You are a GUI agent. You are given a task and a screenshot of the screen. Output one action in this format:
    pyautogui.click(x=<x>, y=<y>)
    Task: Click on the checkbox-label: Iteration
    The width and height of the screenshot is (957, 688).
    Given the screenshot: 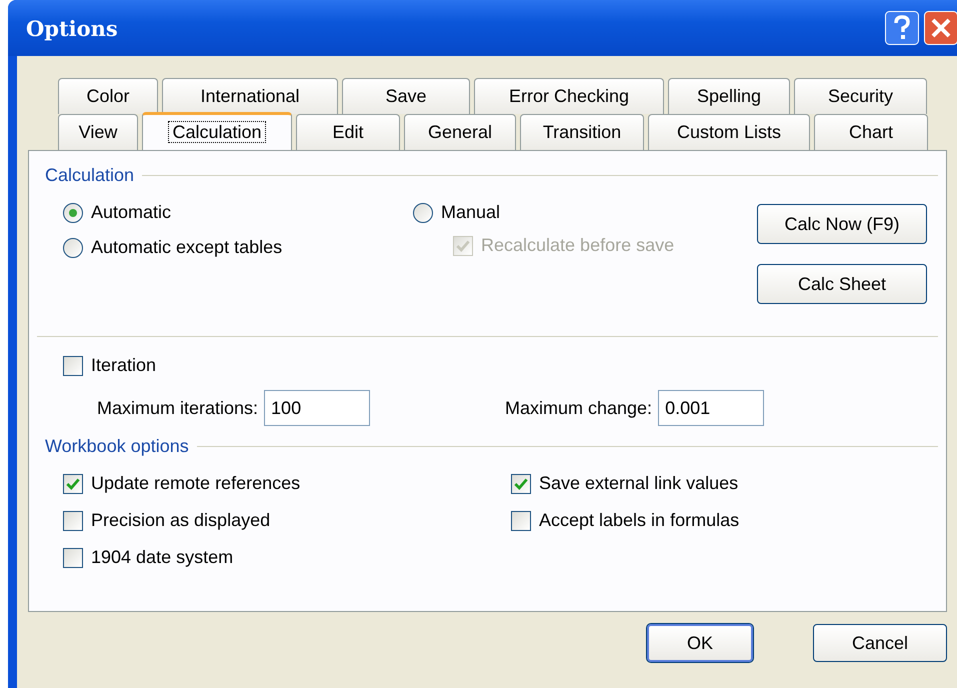 What is the action you would take?
    pyautogui.click(x=123, y=365)
    